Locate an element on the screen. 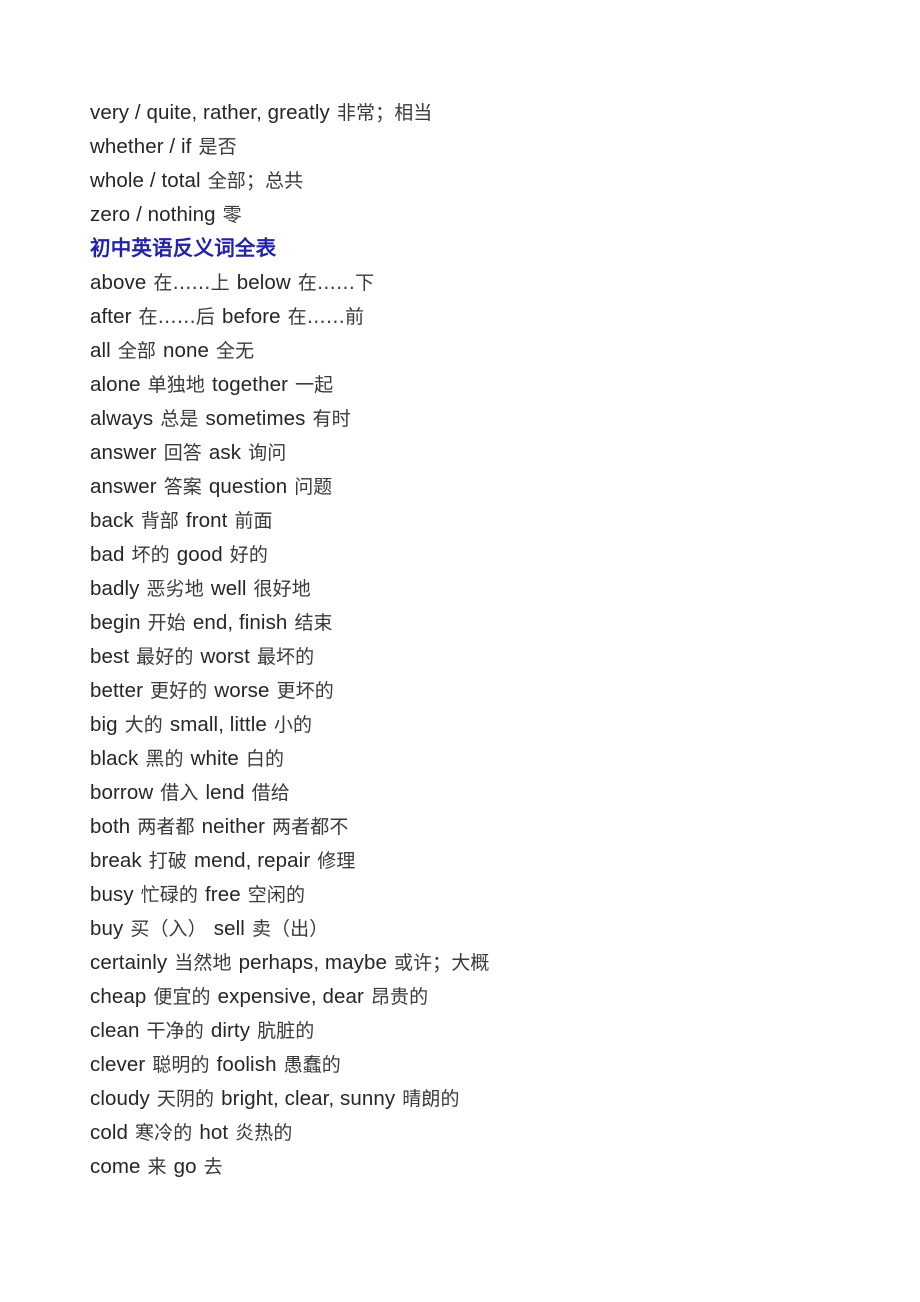  antonym-entry: big 大的 small, little 小的 is located at coordinates (470, 725).